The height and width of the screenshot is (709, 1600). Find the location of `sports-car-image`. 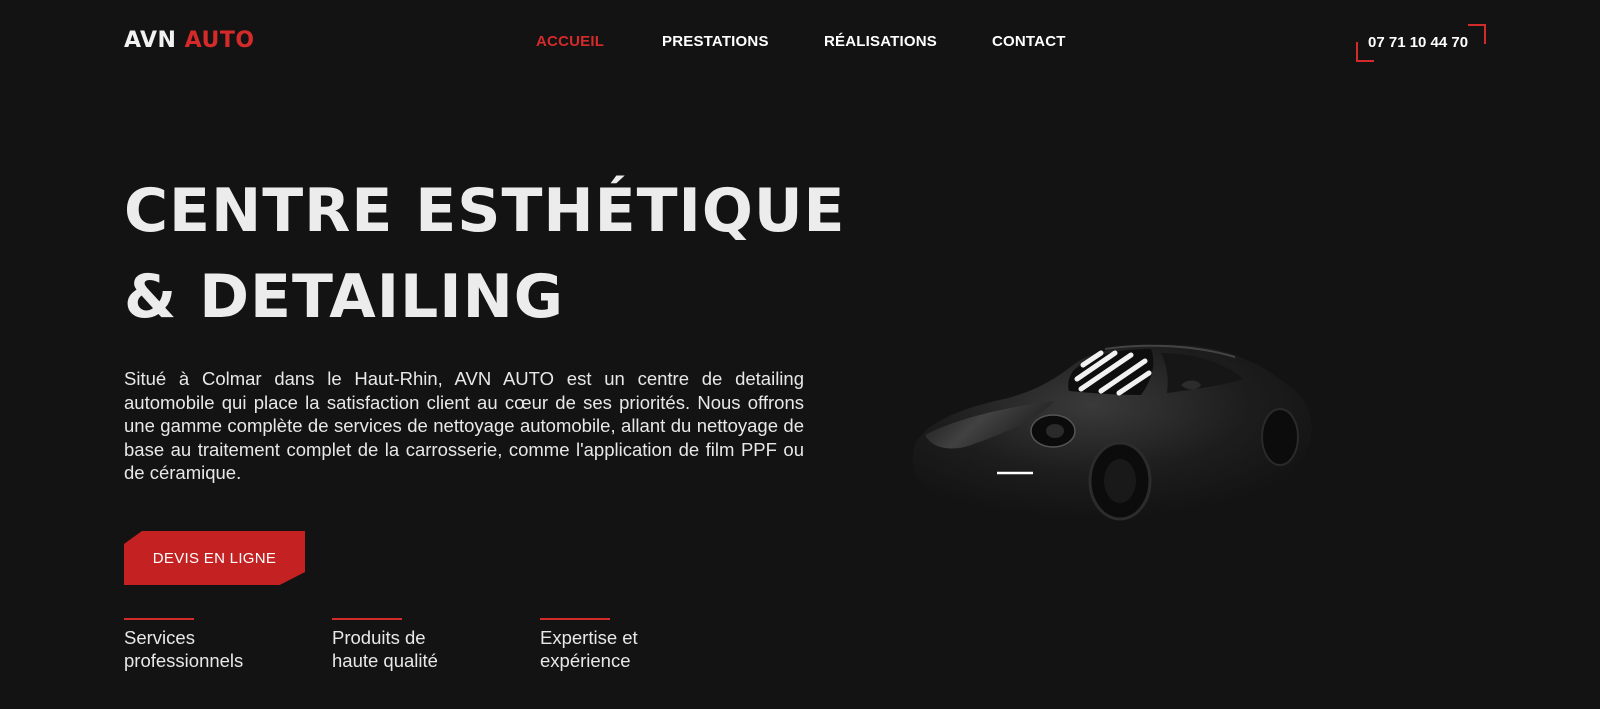

sports-car-image is located at coordinates (1112, 432).